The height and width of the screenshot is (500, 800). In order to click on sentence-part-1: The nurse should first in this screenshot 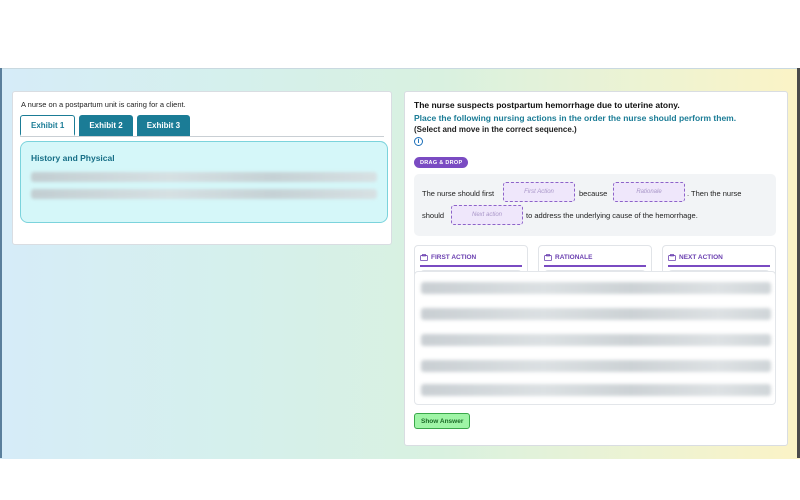, I will do `click(458, 193)`.